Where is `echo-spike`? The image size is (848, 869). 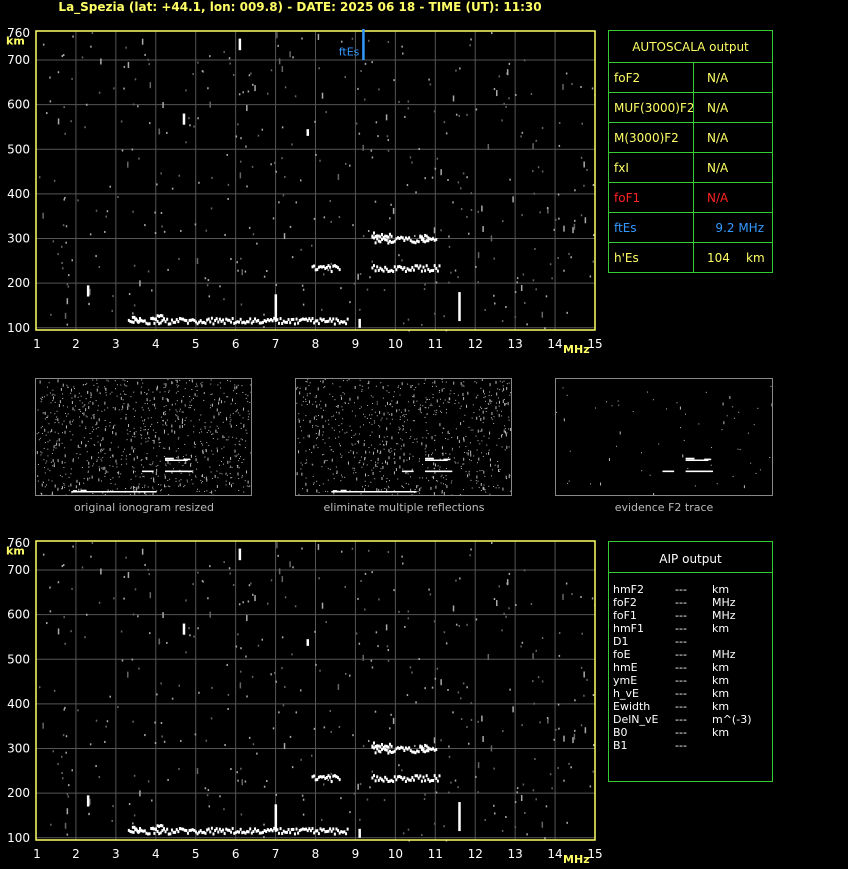 echo-spike is located at coordinates (276, 818).